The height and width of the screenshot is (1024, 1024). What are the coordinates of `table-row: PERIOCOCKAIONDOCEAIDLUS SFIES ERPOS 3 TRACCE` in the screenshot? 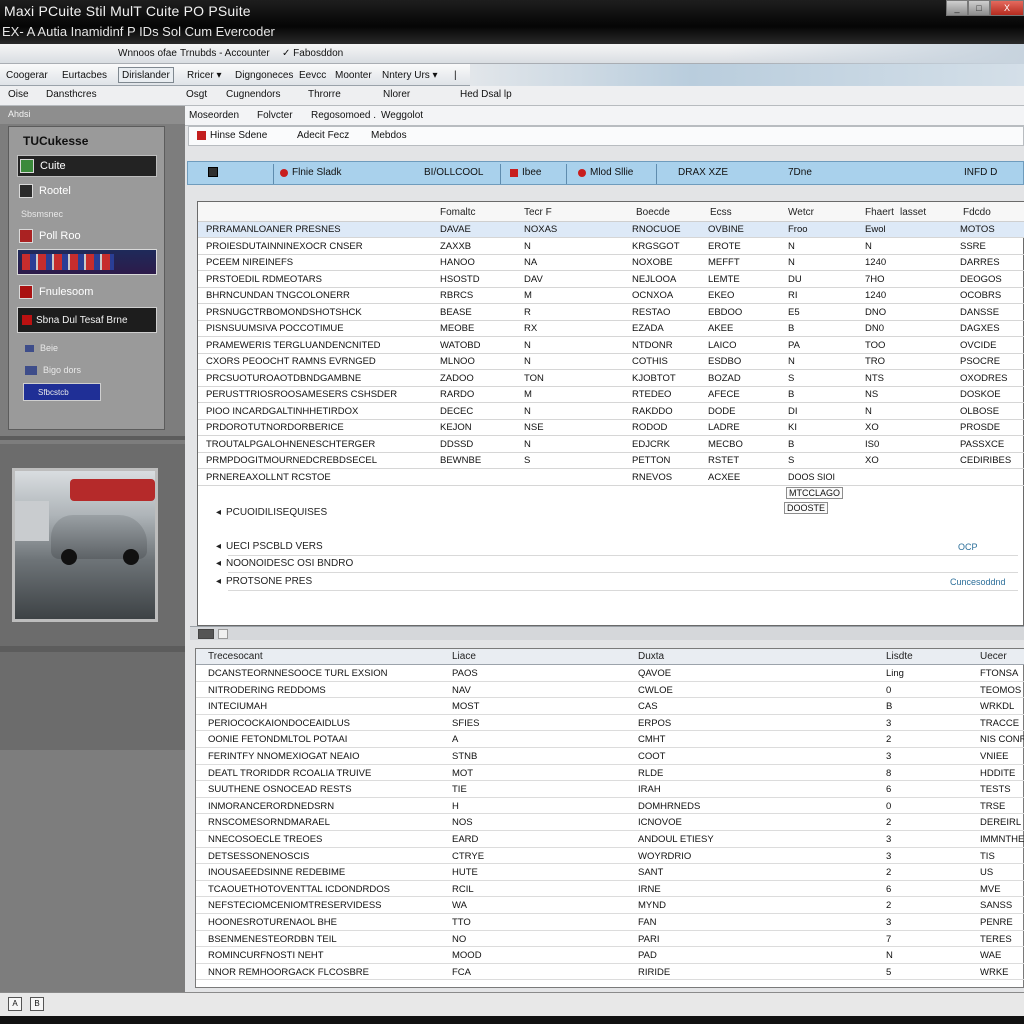 It's located at (610, 723).